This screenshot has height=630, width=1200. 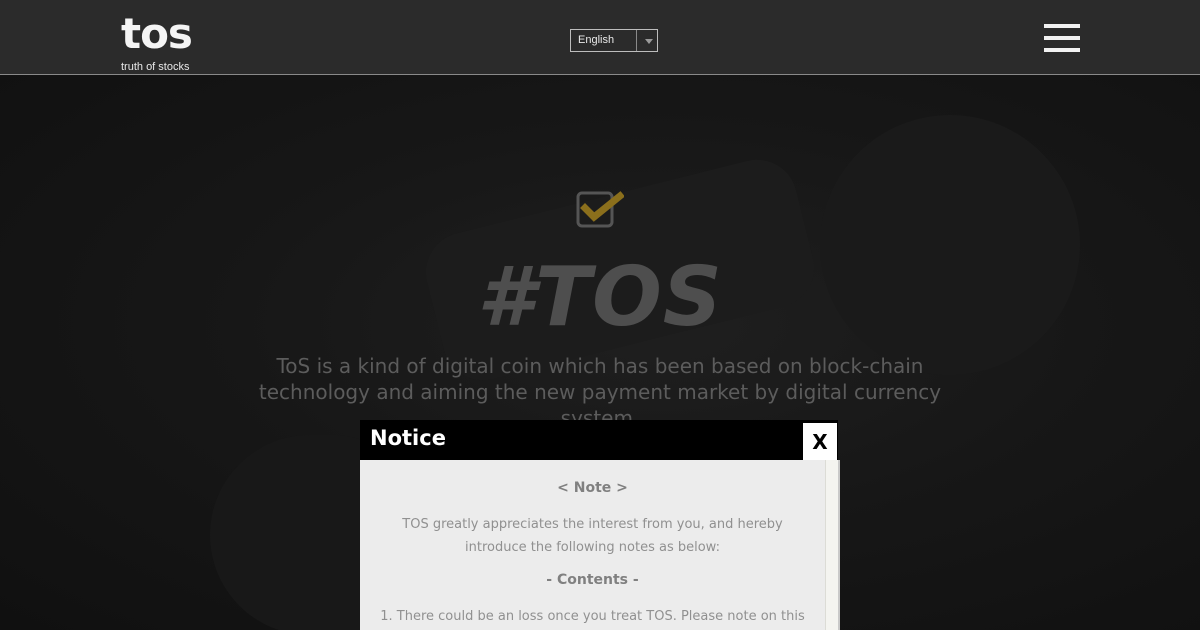 I want to click on logo-tagline: truth of stocks, so click(x=155, y=67).